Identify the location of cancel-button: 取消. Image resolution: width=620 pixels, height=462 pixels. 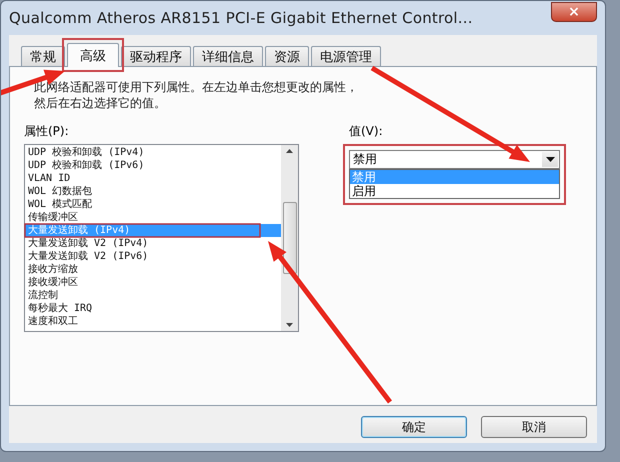
(534, 427).